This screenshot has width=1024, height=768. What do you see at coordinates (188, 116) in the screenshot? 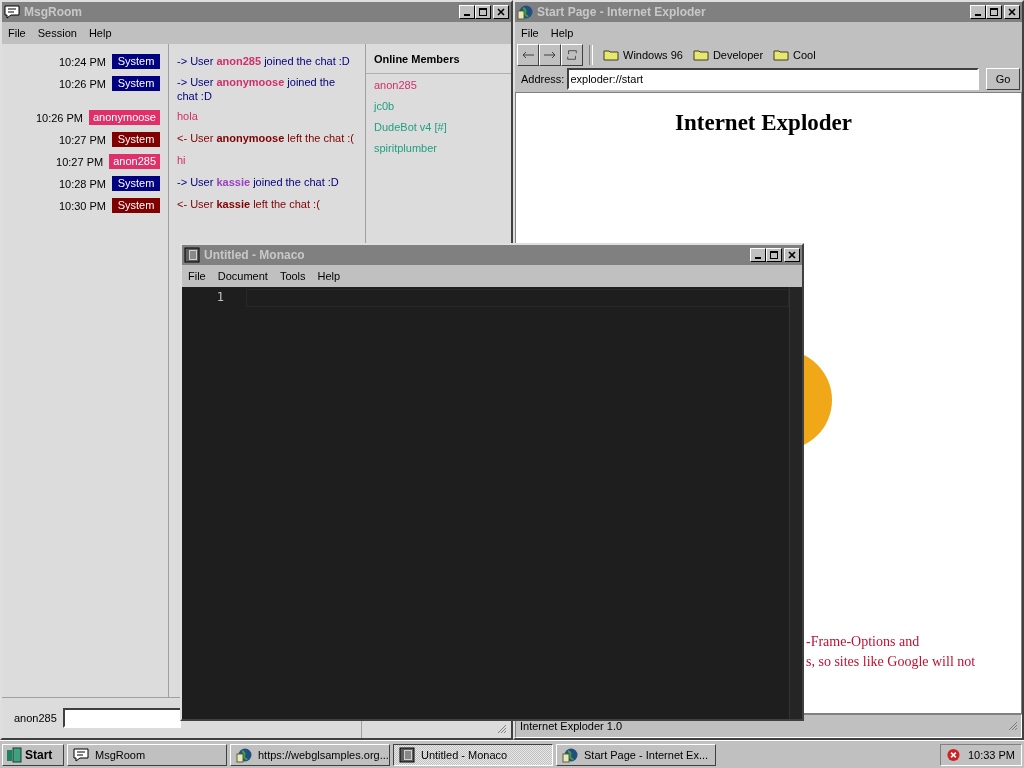
I see `message-text: hola` at bounding box center [188, 116].